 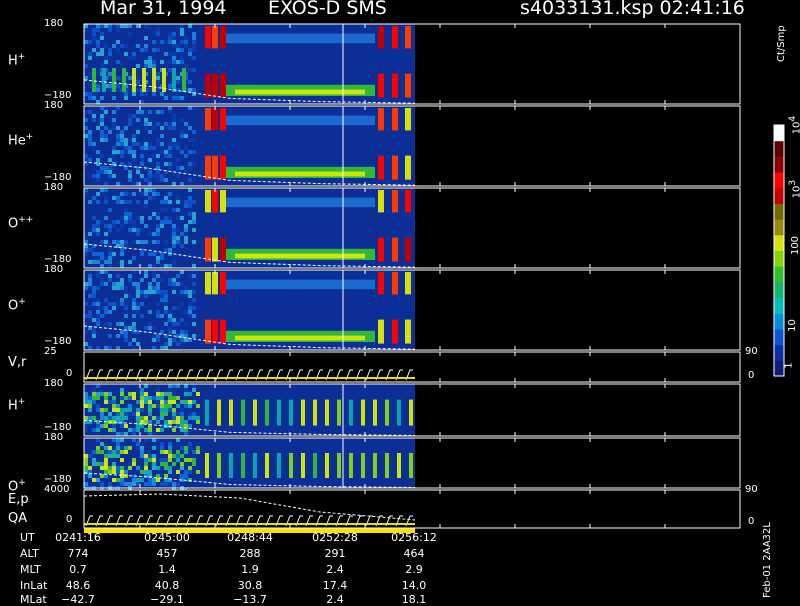 What do you see at coordinates (20, 140) in the screenshot?
I see `panel-label: He+` at bounding box center [20, 140].